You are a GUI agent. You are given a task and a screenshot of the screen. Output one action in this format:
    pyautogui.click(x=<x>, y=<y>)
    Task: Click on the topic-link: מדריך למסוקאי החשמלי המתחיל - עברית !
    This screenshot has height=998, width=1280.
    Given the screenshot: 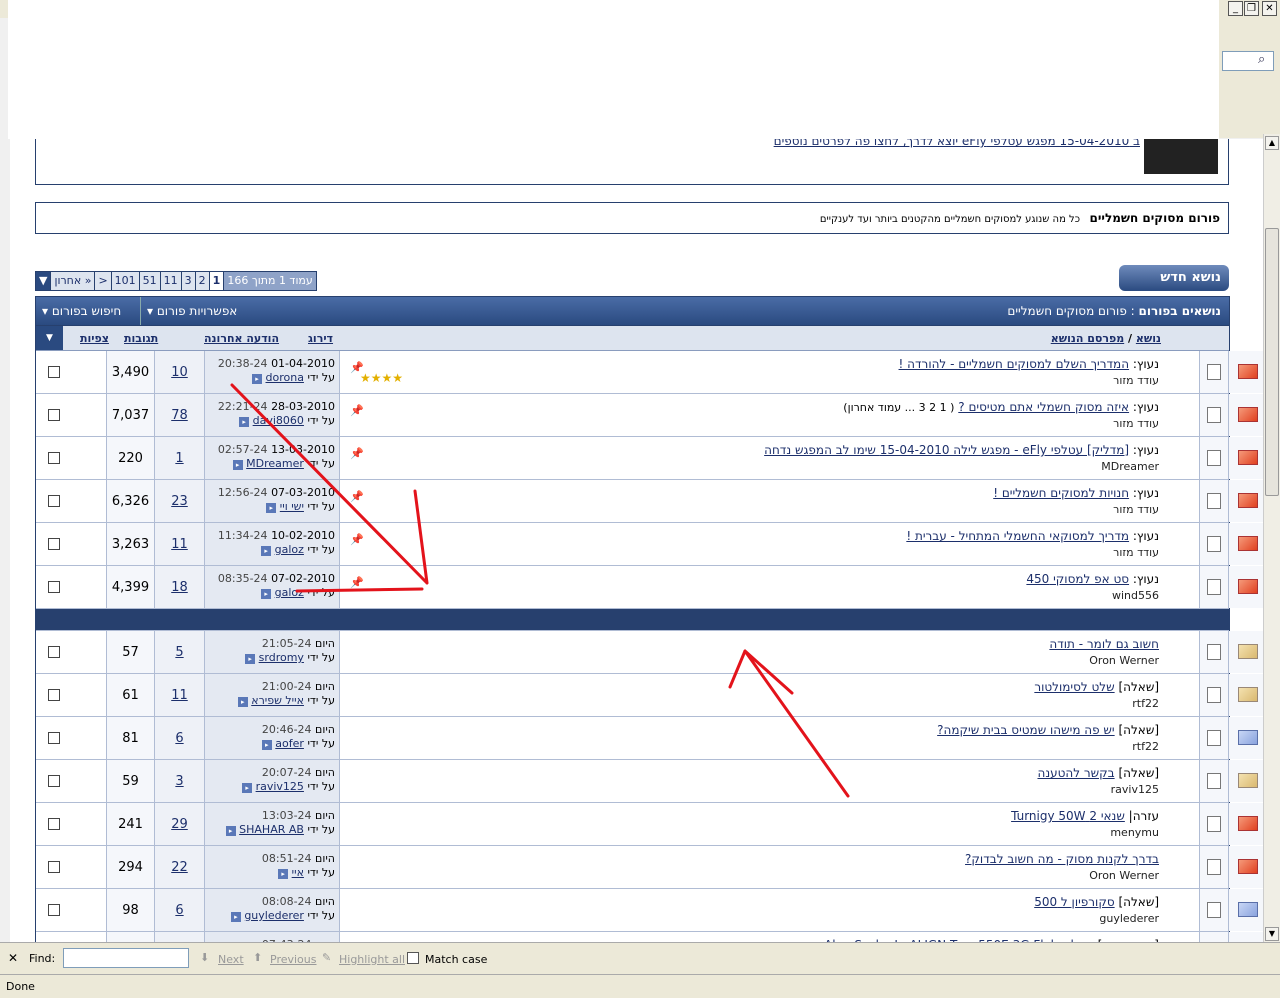 What is the action you would take?
    pyautogui.click(x=1017, y=536)
    